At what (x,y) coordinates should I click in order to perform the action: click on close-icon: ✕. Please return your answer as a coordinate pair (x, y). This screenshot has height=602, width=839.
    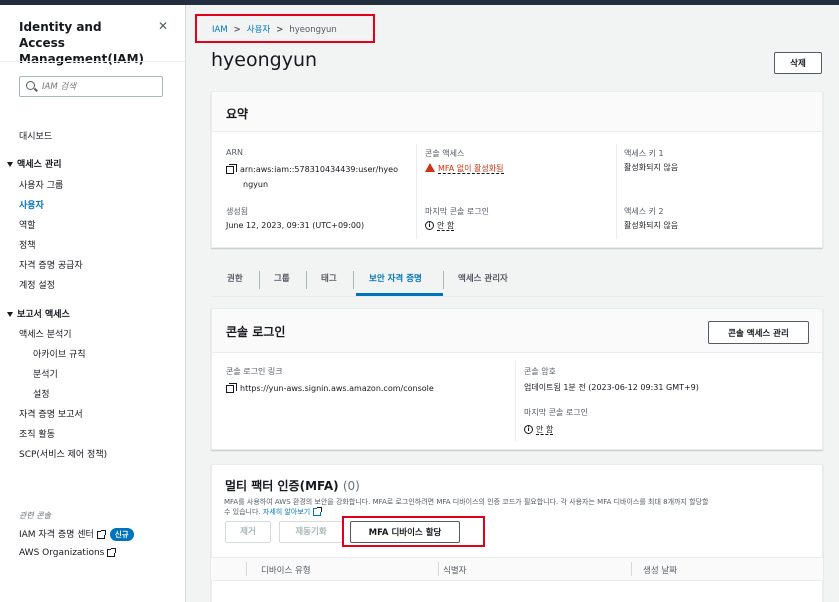
    Looking at the image, I should click on (163, 26).